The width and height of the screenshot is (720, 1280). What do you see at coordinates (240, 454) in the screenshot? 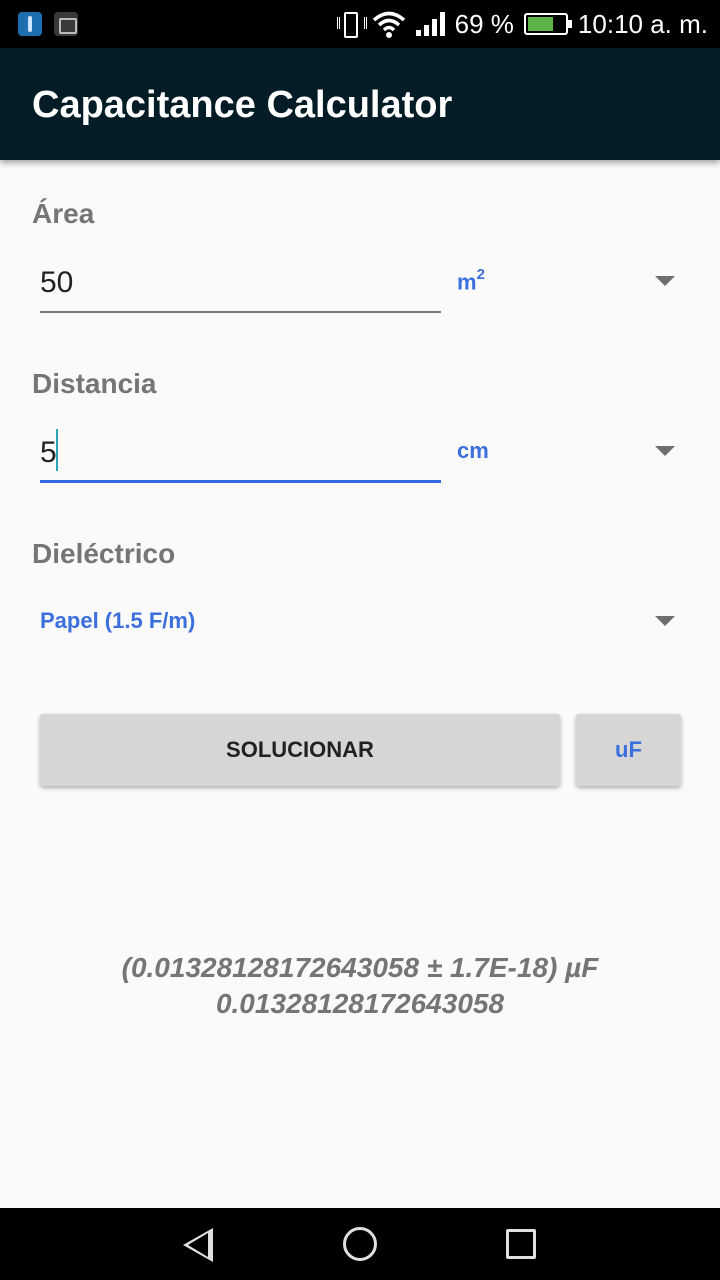
I see `distance-input` at bounding box center [240, 454].